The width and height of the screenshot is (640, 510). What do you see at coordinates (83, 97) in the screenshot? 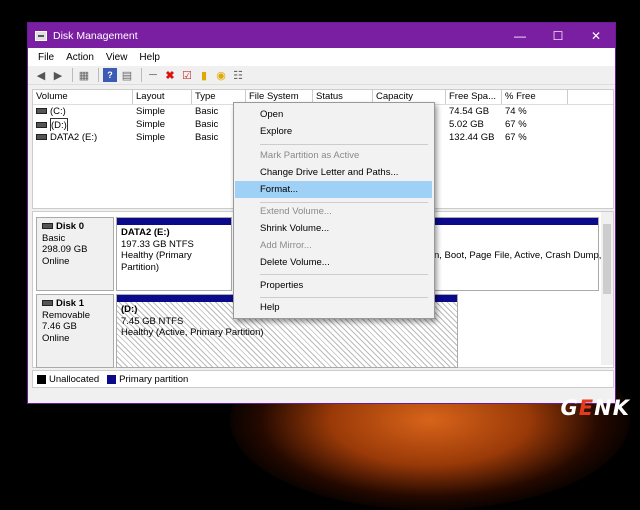
I see `column-volume: Volume` at bounding box center [83, 97].